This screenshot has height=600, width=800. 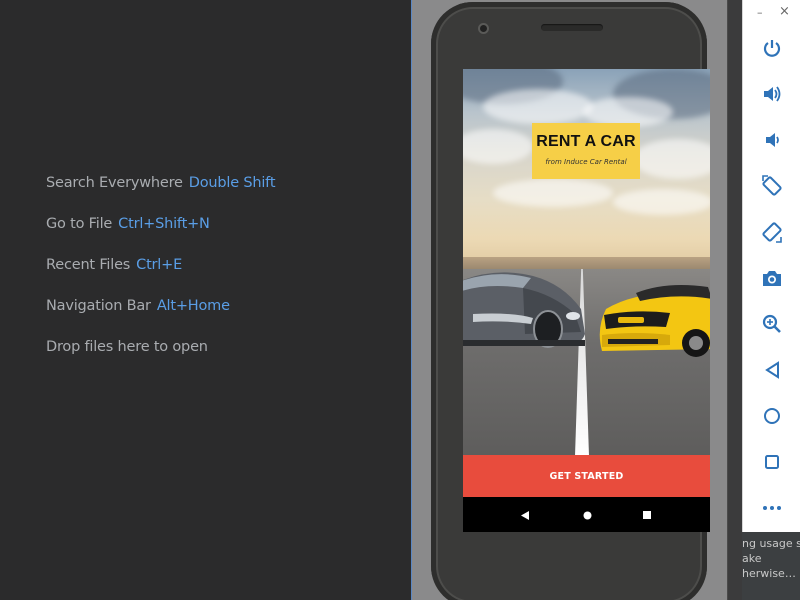 What do you see at coordinates (772, 232) in the screenshot?
I see `rotate-right-icon` at bounding box center [772, 232].